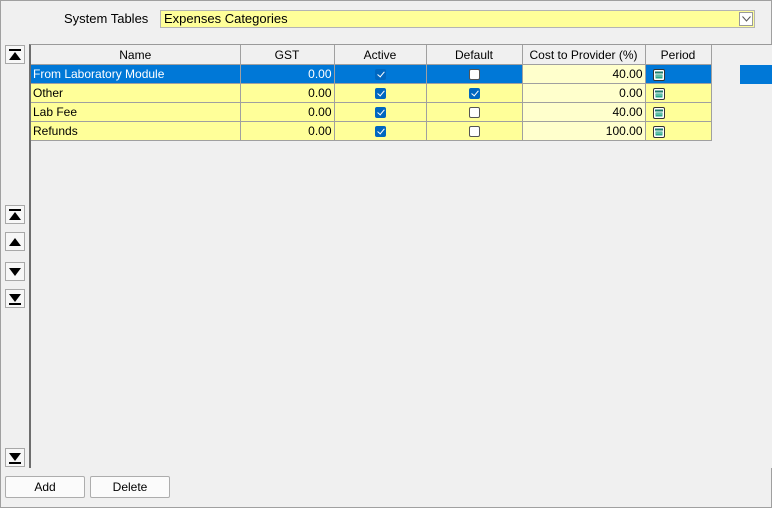  I want to click on table-row: Other 0.00 0.00, so click(371, 93).